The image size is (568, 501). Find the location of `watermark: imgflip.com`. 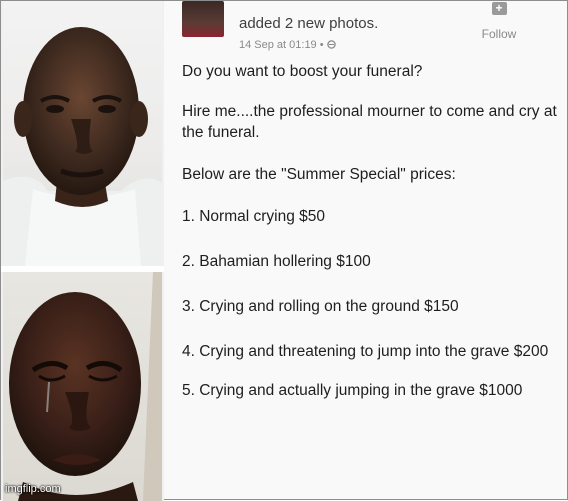

watermark: imgflip.com is located at coordinates (33, 489).